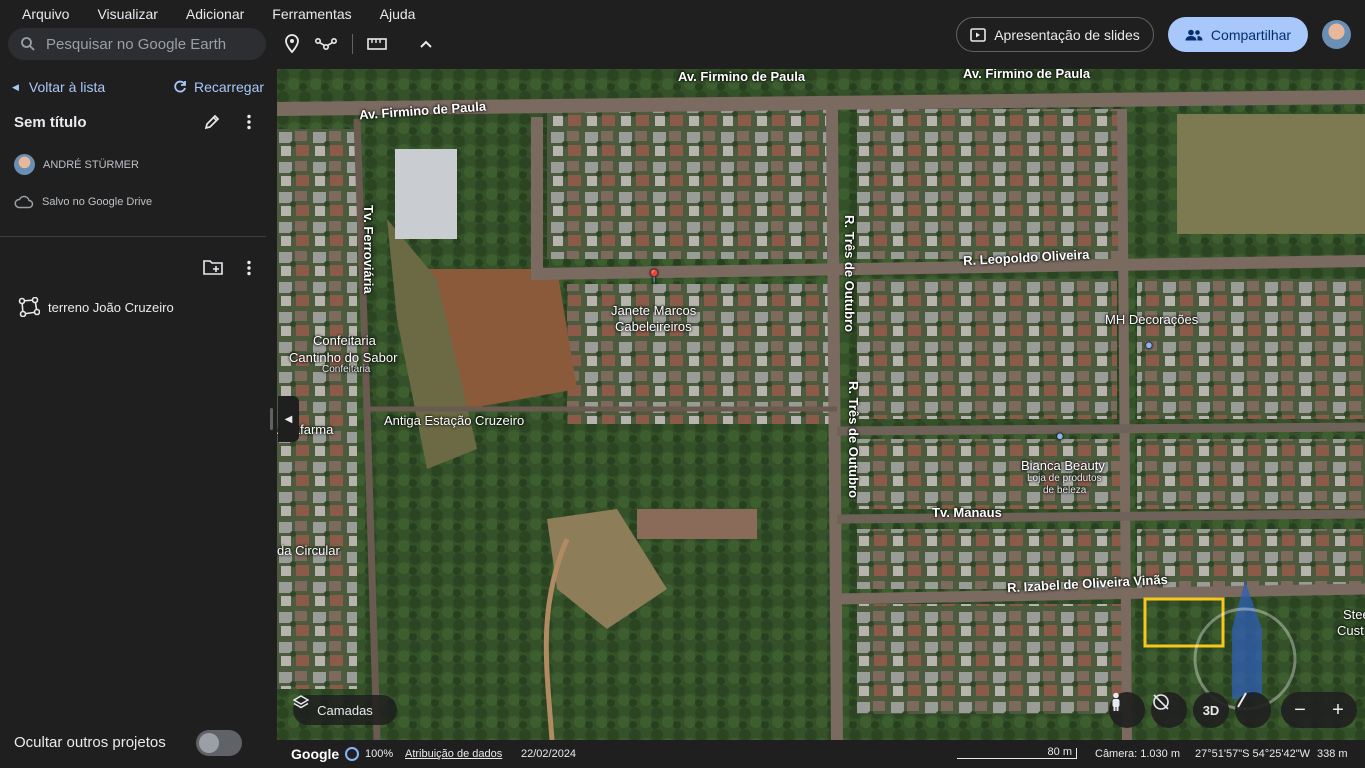 The image size is (1365, 768). Describe the element at coordinates (229, 87) in the screenshot. I see `reload-label: Recarregar` at that location.